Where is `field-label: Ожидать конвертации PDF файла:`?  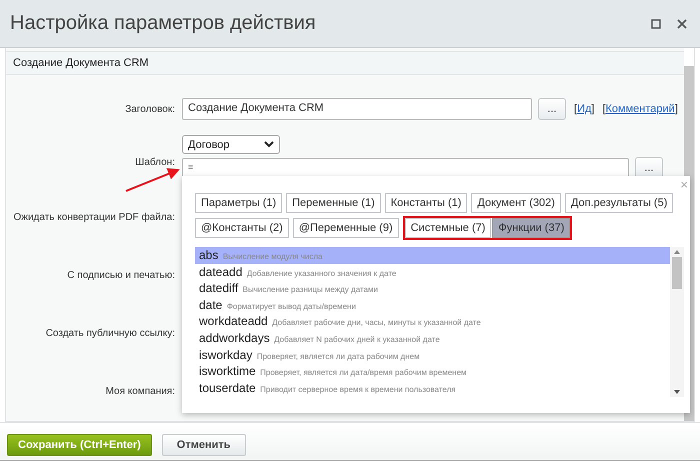
field-label: Ожидать конвертации PDF файла: is located at coordinates (94, 217).